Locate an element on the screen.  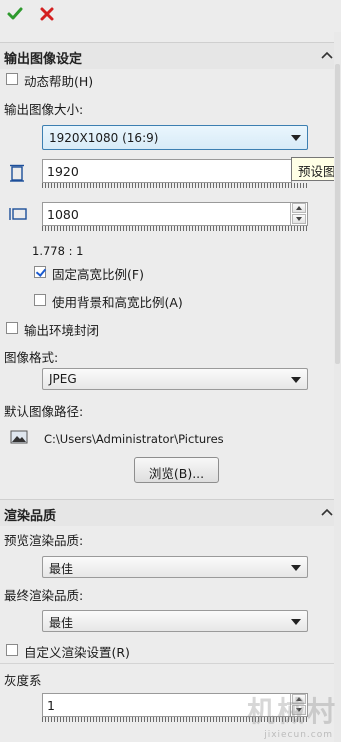
bg-ratio-checkbox is located at coordinates (40, 300).